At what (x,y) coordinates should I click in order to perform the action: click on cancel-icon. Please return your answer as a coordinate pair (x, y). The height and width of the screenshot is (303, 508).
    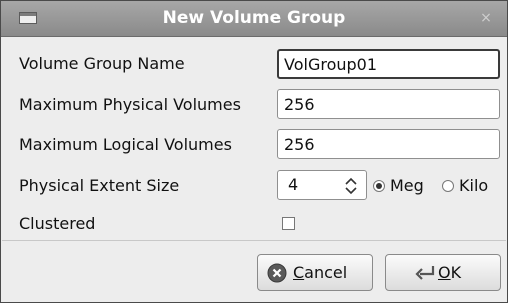
    Looking at the image, I should click on (277, 273).